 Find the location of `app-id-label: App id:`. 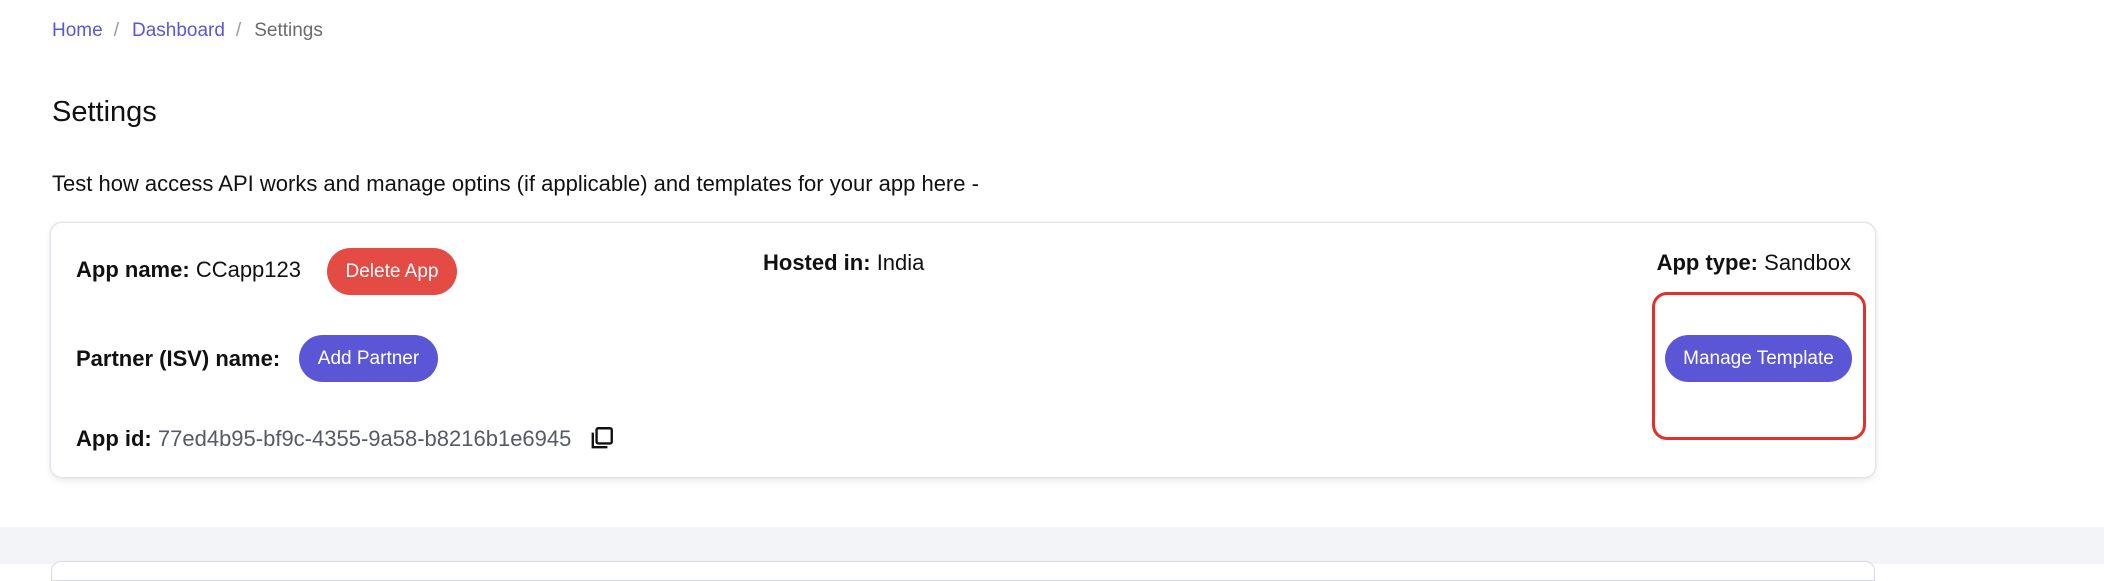

app-id-label: App id: is located at coordinates (114, 438).